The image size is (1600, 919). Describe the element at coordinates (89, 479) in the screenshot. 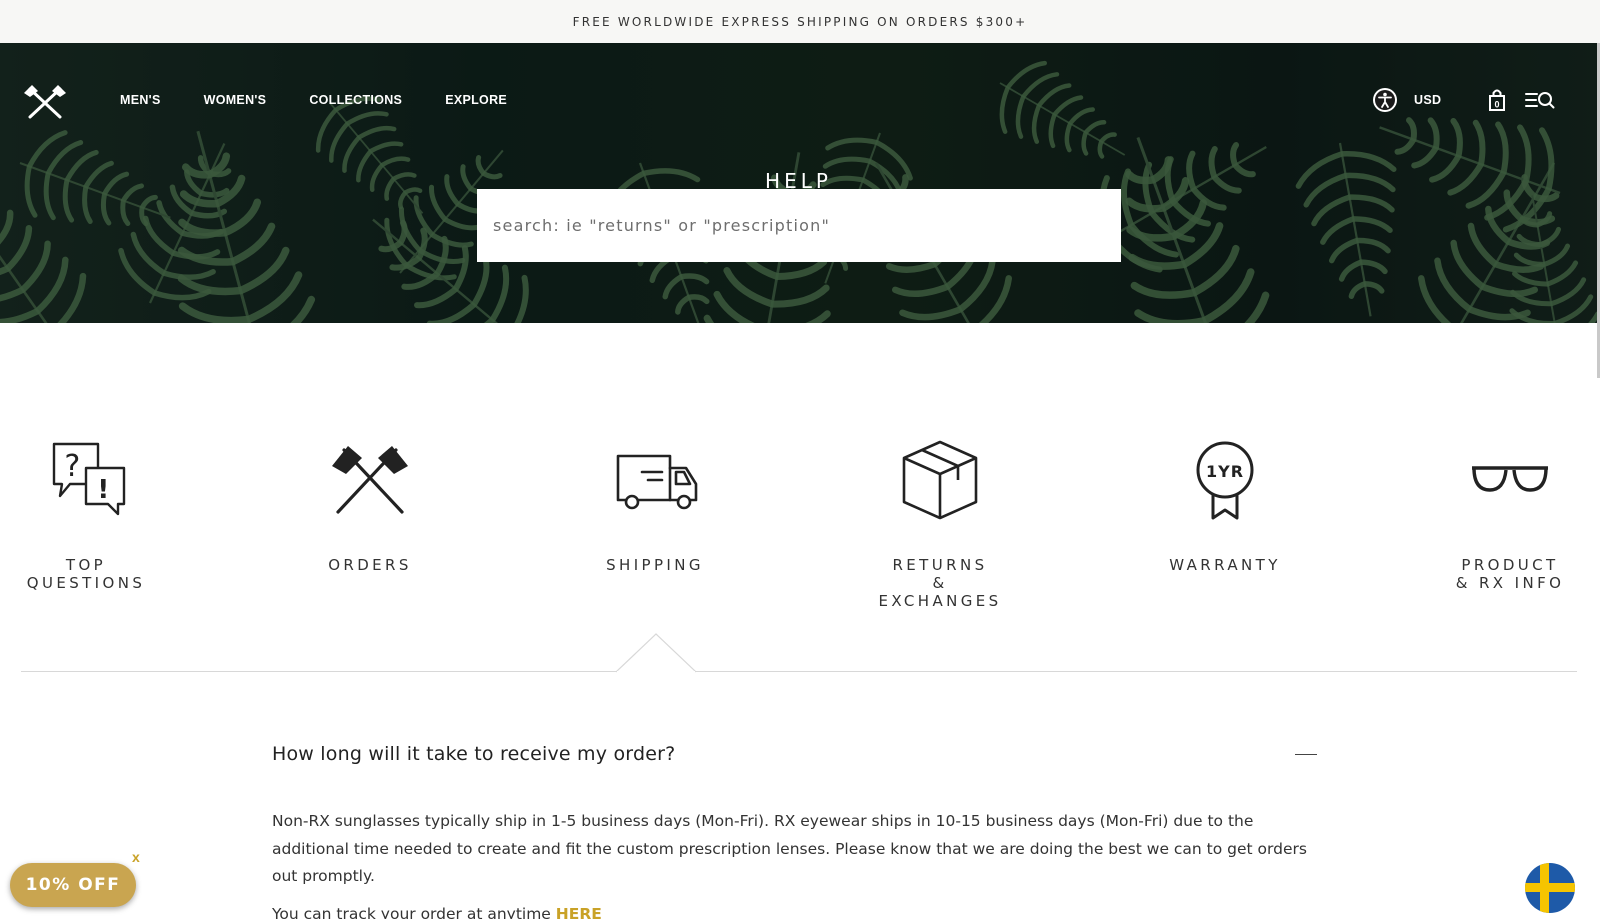

I see `chat-bubbles-icon: ? !` at that location.